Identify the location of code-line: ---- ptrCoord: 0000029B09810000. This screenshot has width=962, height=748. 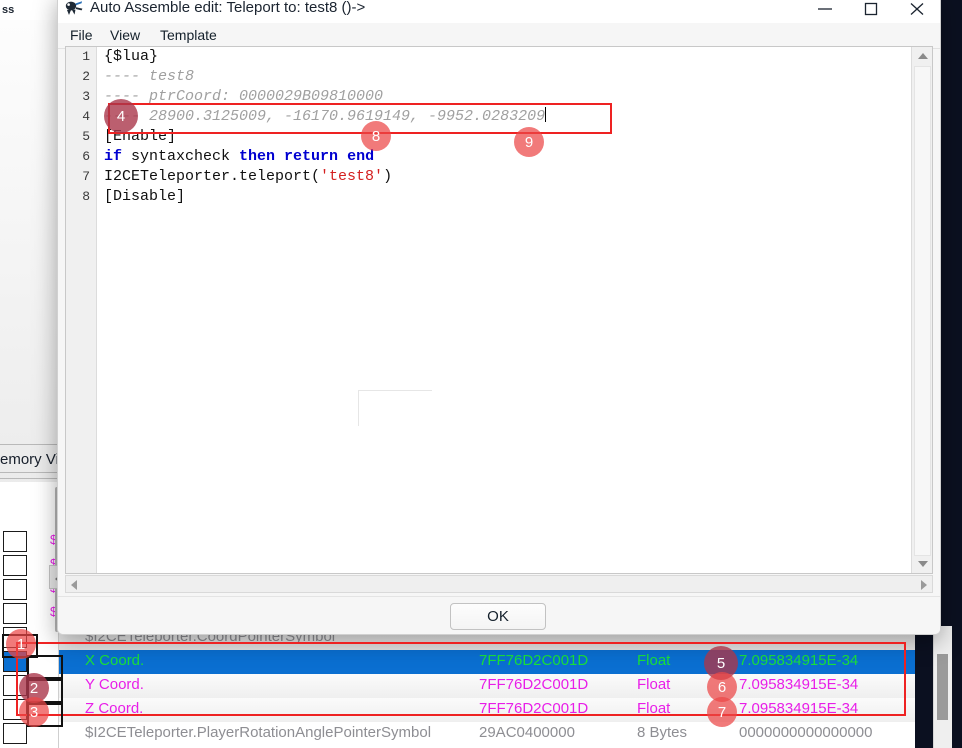
(507, 97).